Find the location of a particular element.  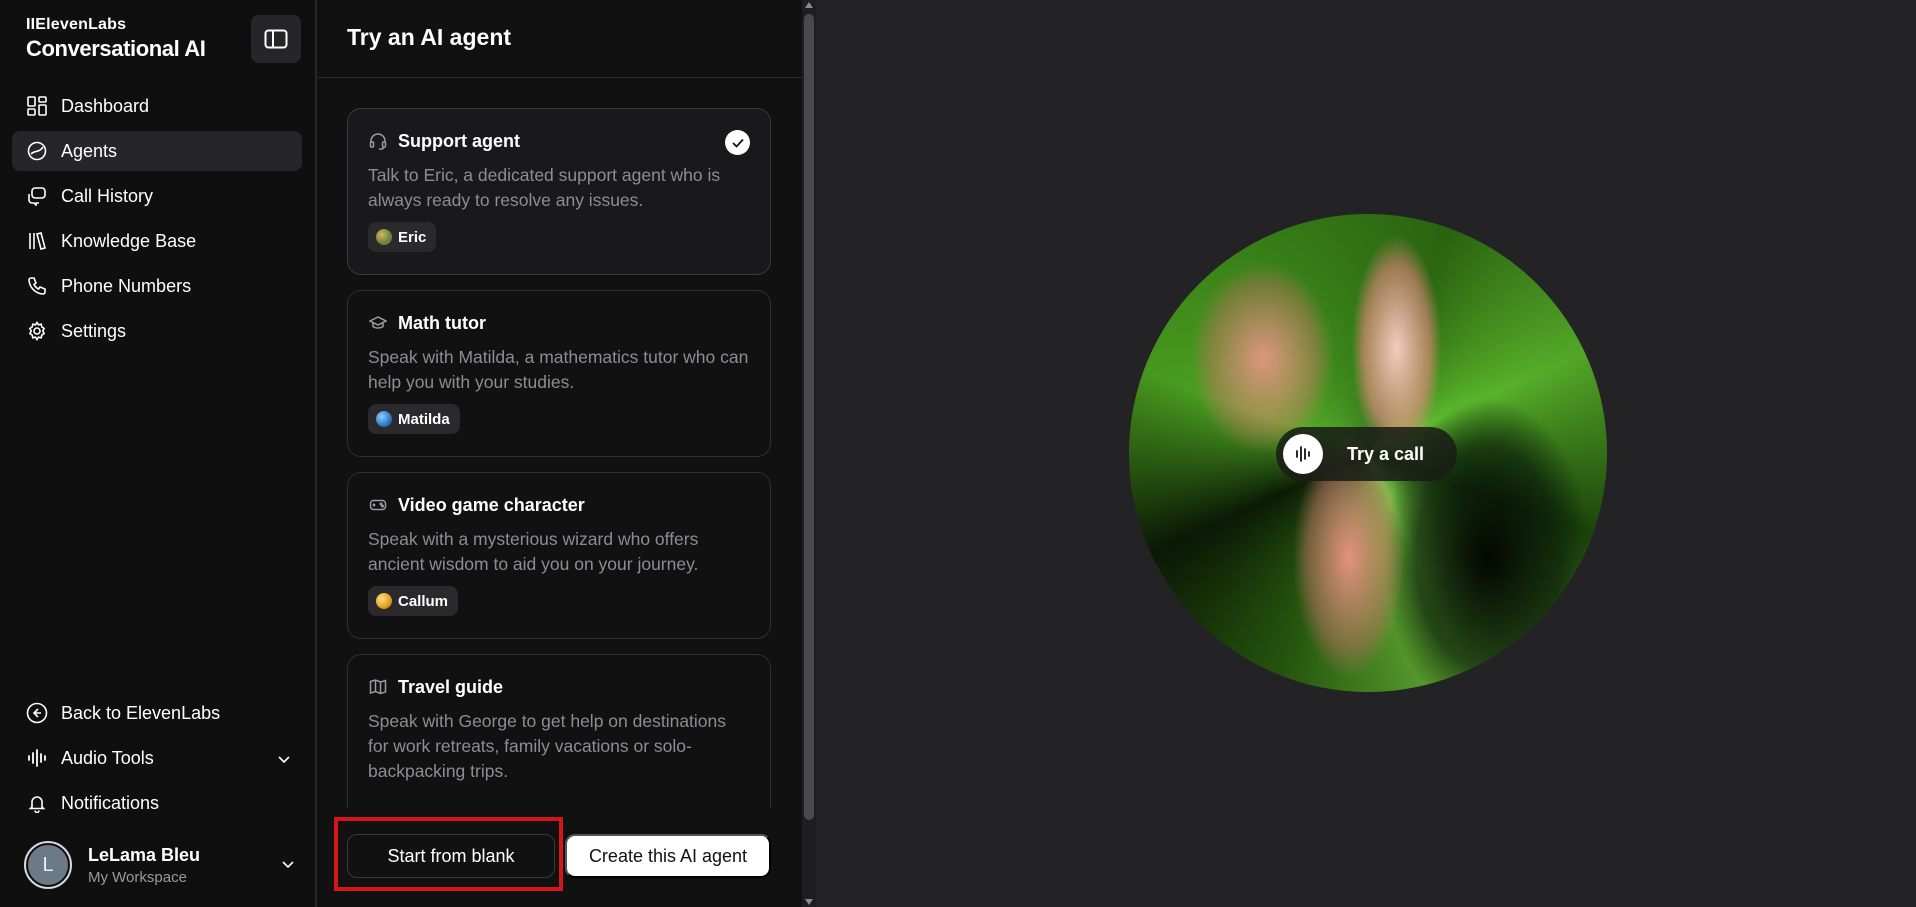

sidebar-item-label: Dashboard is located at coordinates (105, 105).